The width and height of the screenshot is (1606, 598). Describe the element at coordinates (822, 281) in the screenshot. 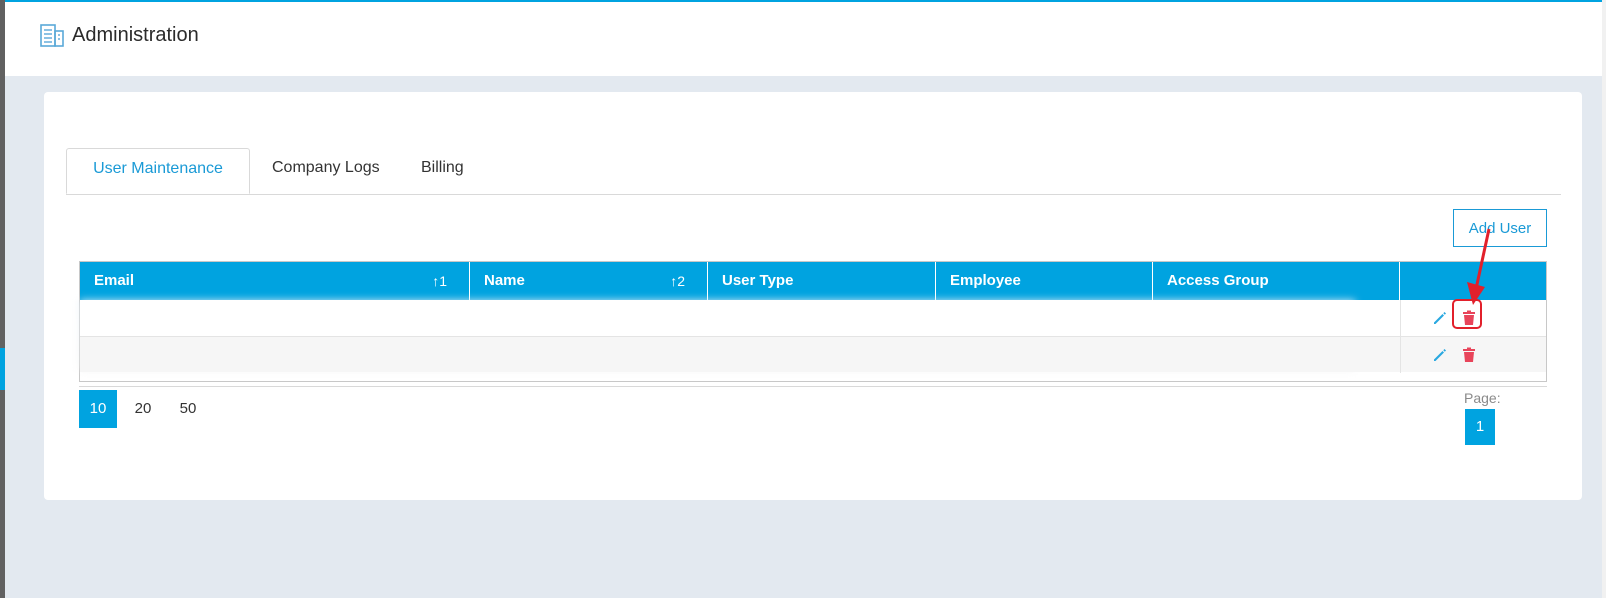

I see `column-header-user-type: User Type` at that location.